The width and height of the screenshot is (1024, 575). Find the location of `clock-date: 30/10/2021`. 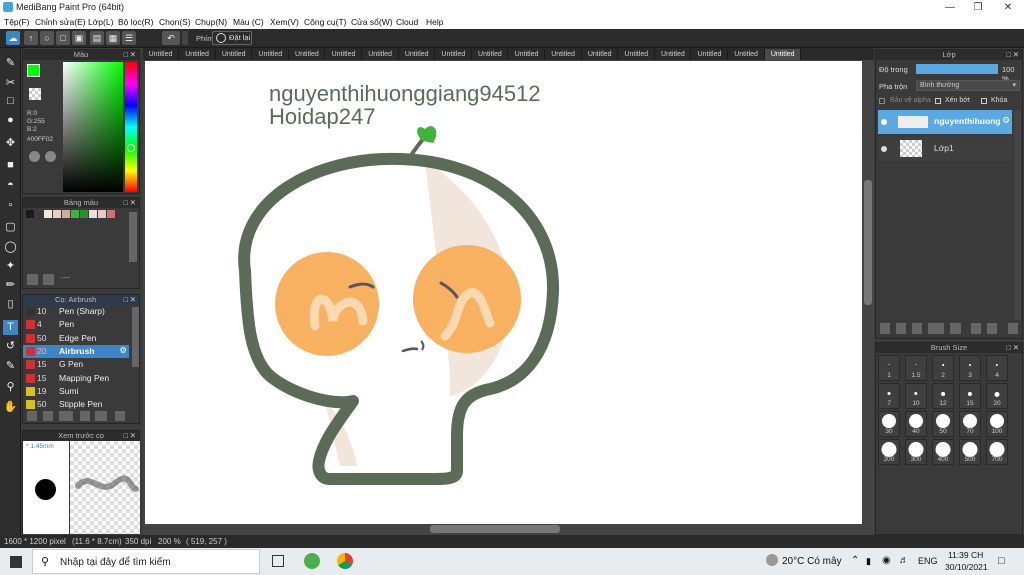

clock-date: 30/10/2021 is located at coordinates (966, 567).